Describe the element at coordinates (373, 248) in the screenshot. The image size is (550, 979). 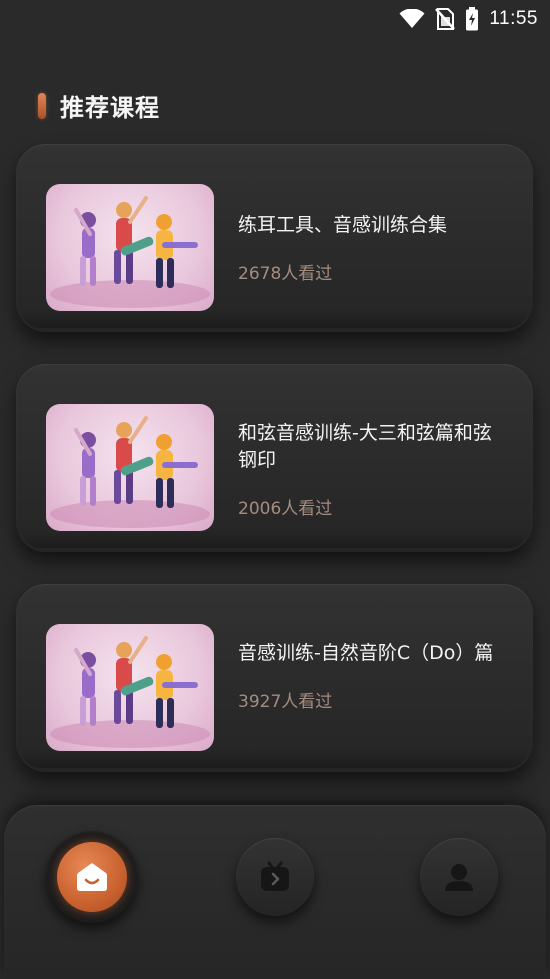
I see `course-info: 练耳工具、音感训练合集 2678人看过` at that location.